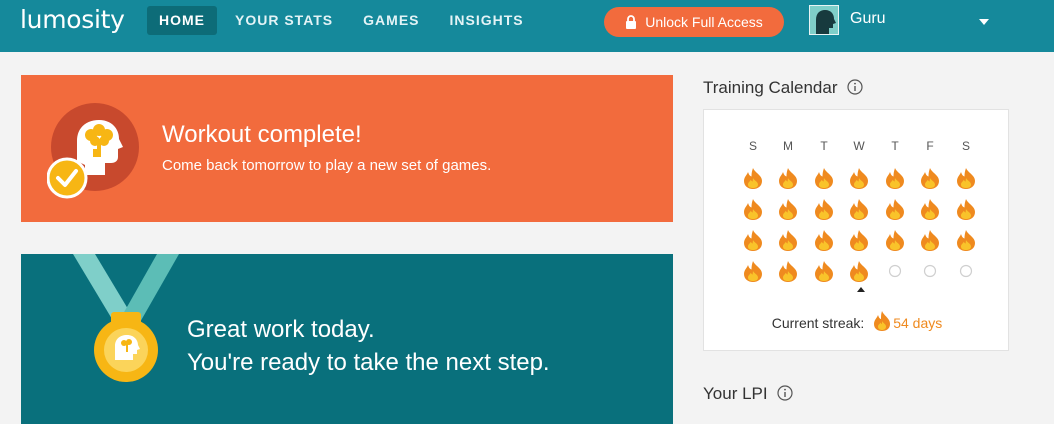 This screenshot has height=424, width=1054. I want to click on training-calendar-title: Training Calendar, so click(770, 87).